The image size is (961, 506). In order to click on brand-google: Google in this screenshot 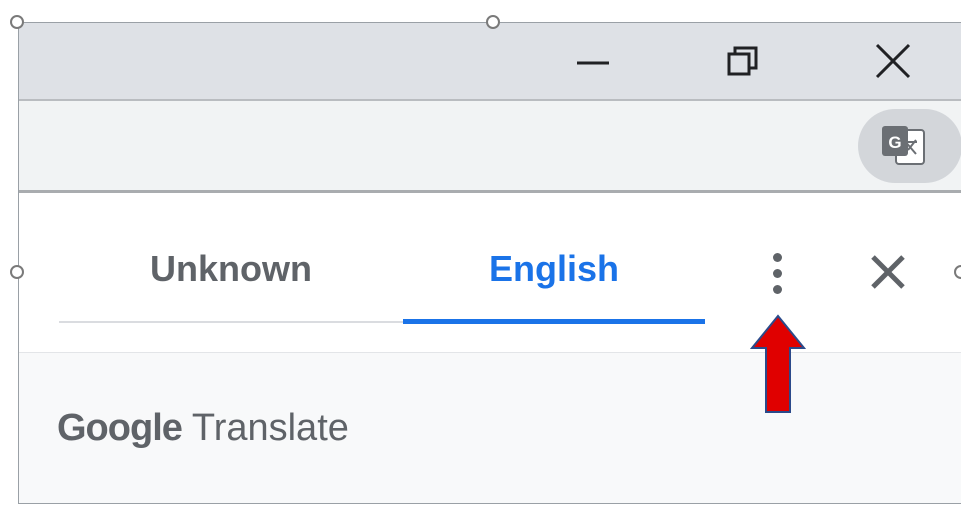, I will do `click(120, 428)`.